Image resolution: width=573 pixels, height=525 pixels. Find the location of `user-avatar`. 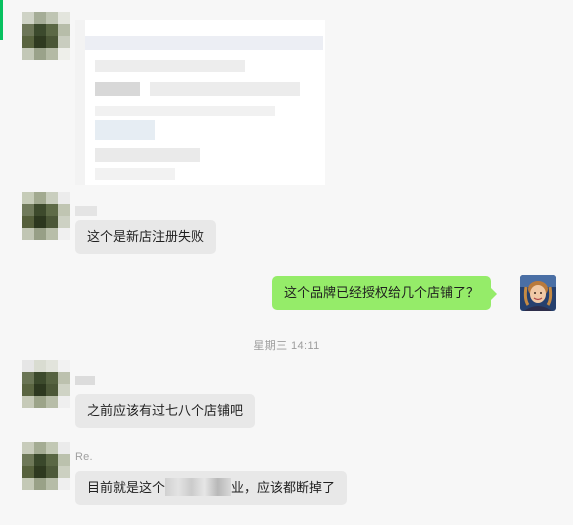

user-avatar is located at coordinates (538, 293).